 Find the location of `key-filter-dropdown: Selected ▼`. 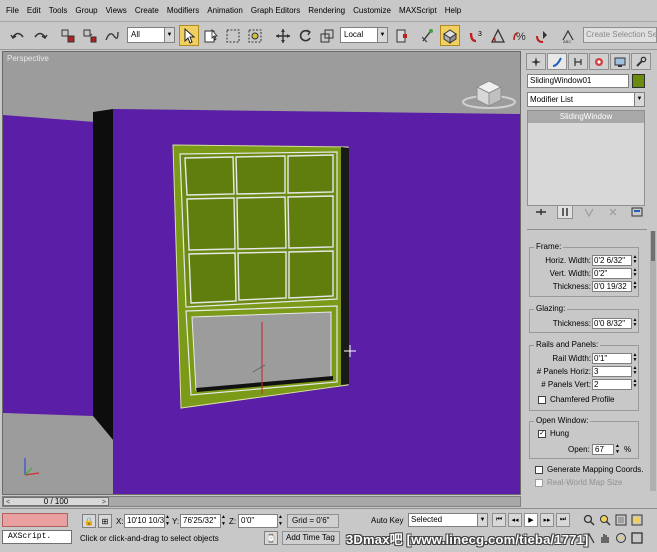

key-filter-dropdown: Selected ▼ is located at coordinates (448, 520).